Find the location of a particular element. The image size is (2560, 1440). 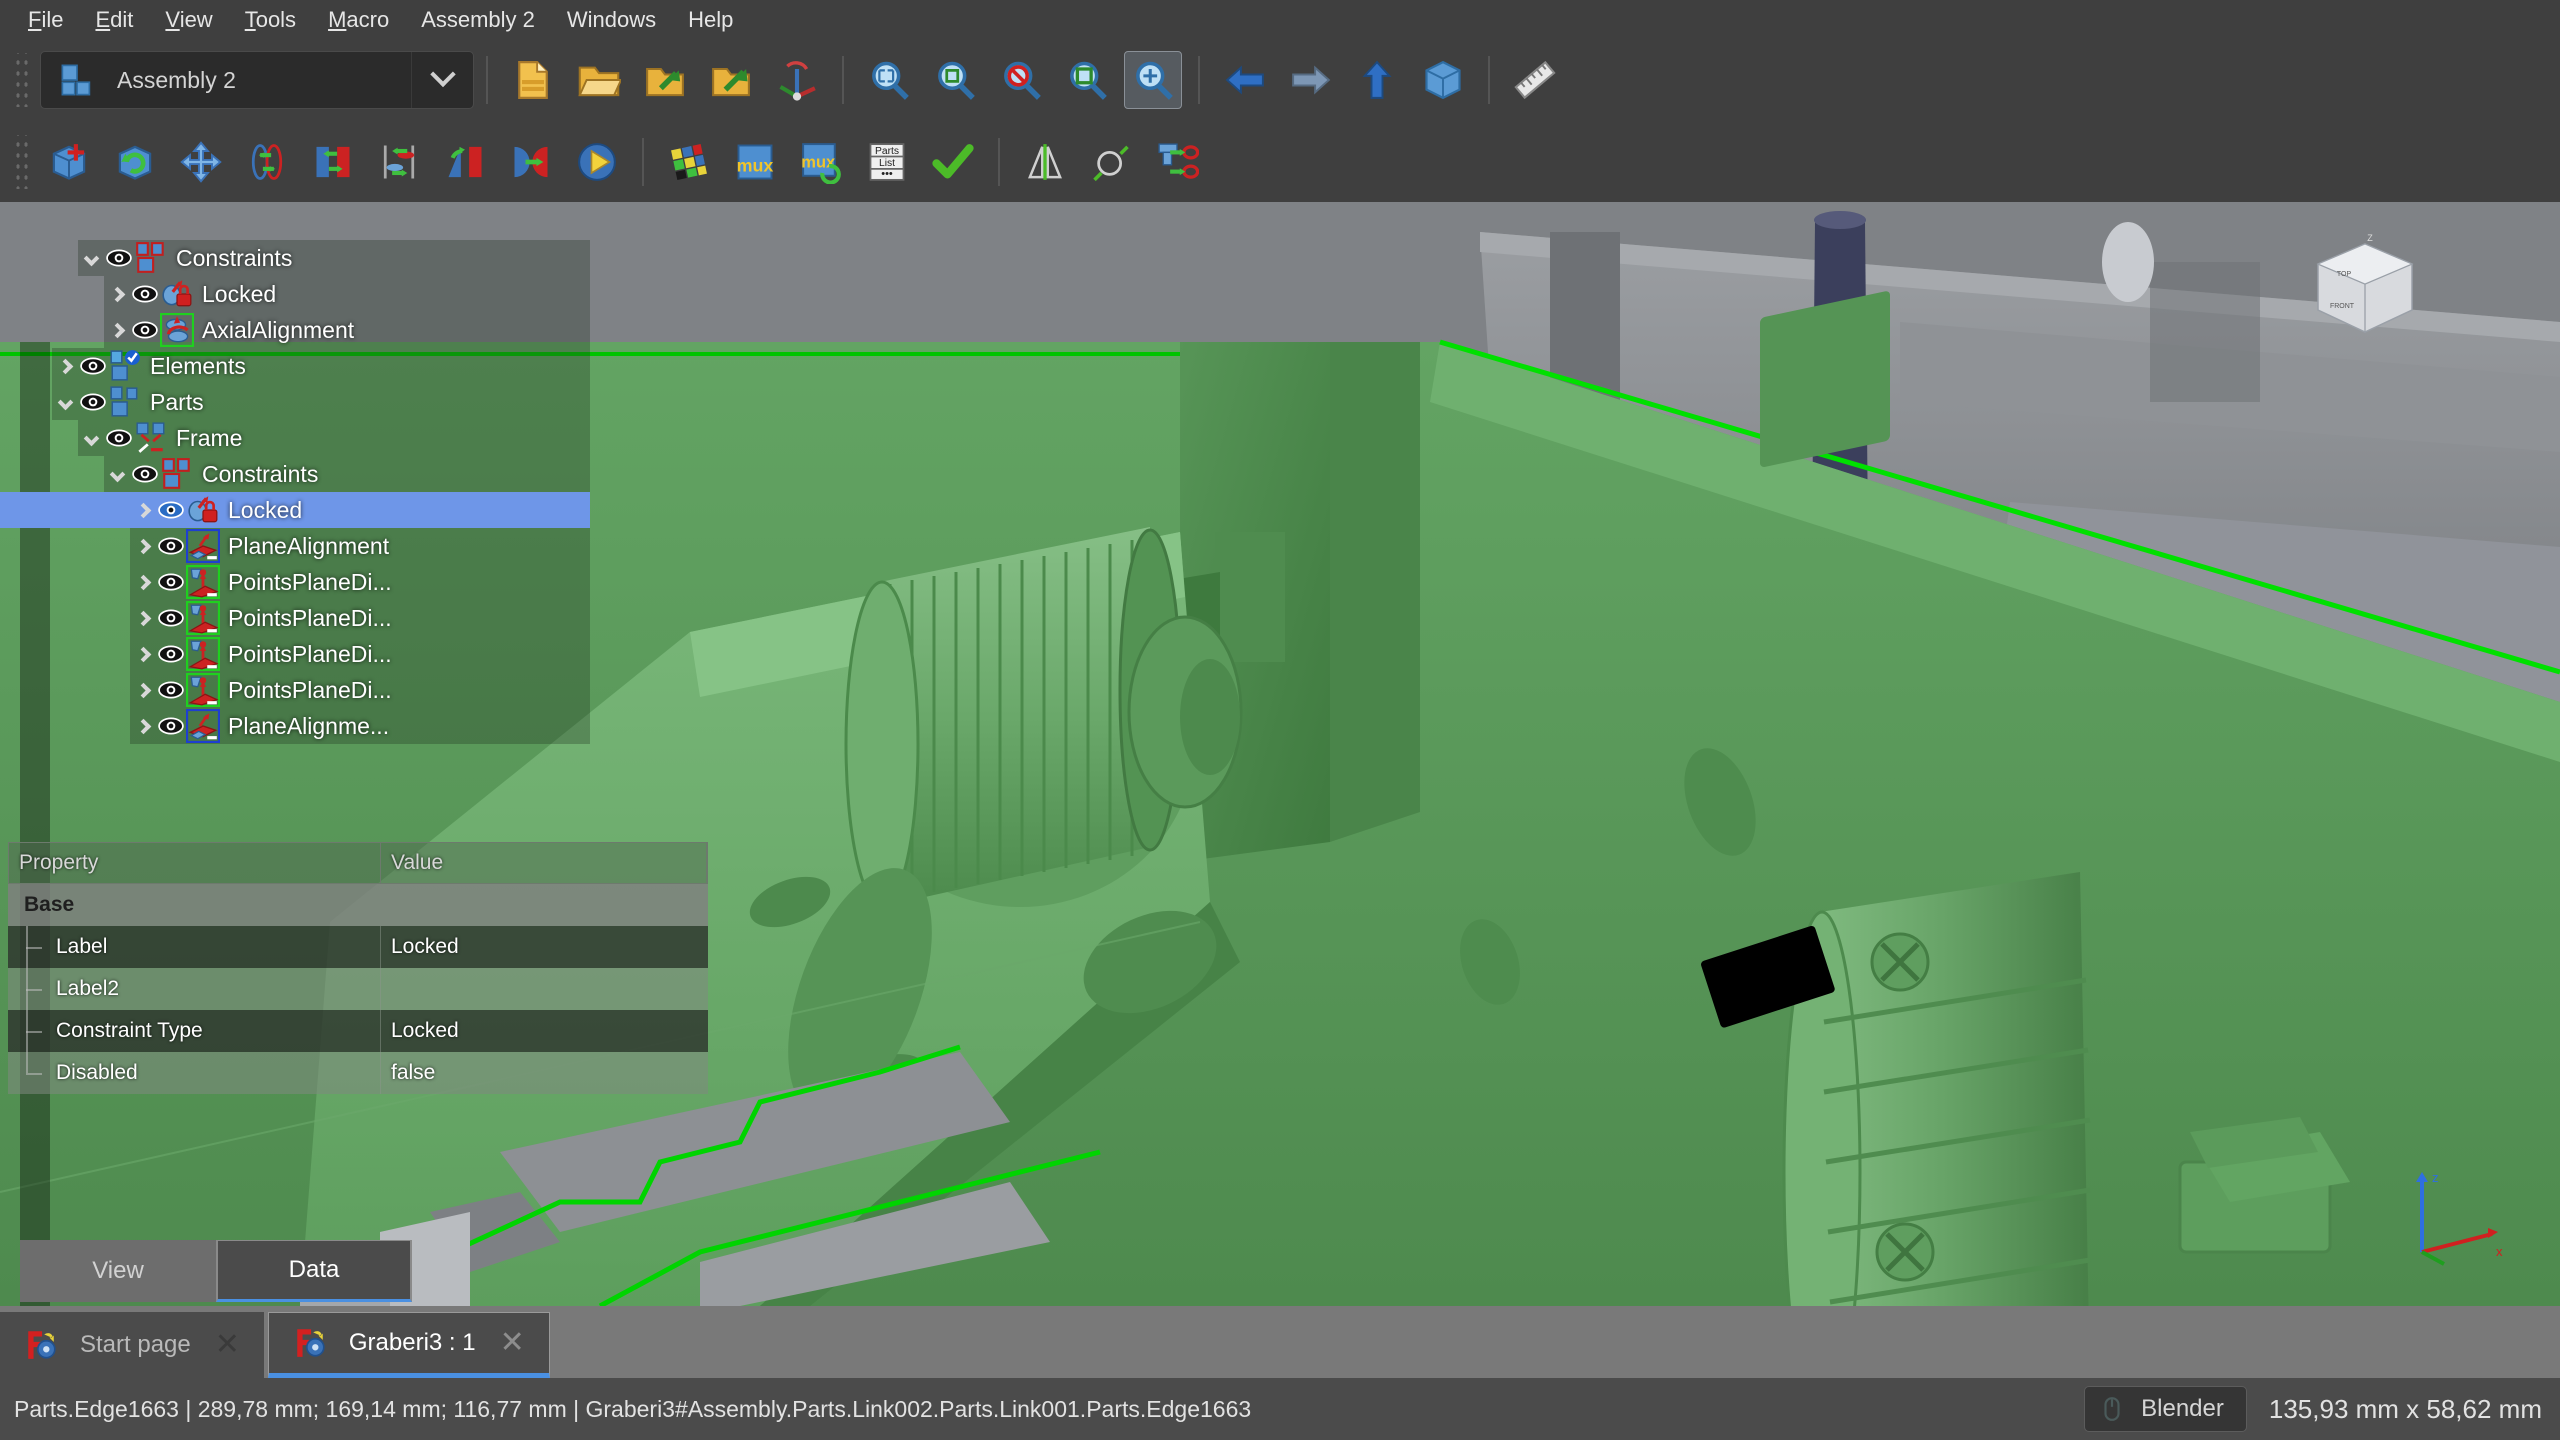

navigation-cube: TOP FRONT Z is located at coordinates (2365, 297).